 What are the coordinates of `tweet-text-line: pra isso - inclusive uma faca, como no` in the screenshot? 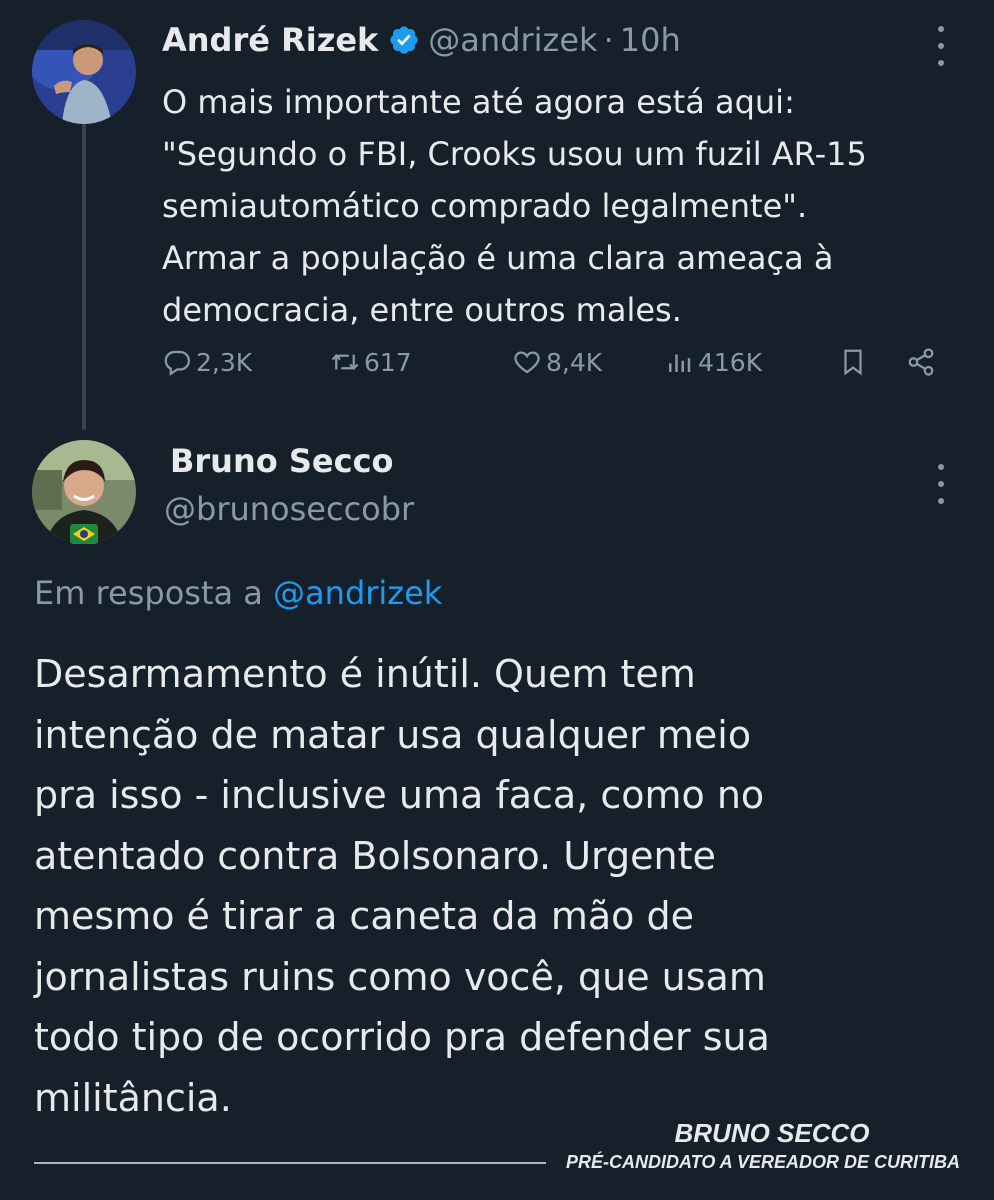 It's located at (399, 795).